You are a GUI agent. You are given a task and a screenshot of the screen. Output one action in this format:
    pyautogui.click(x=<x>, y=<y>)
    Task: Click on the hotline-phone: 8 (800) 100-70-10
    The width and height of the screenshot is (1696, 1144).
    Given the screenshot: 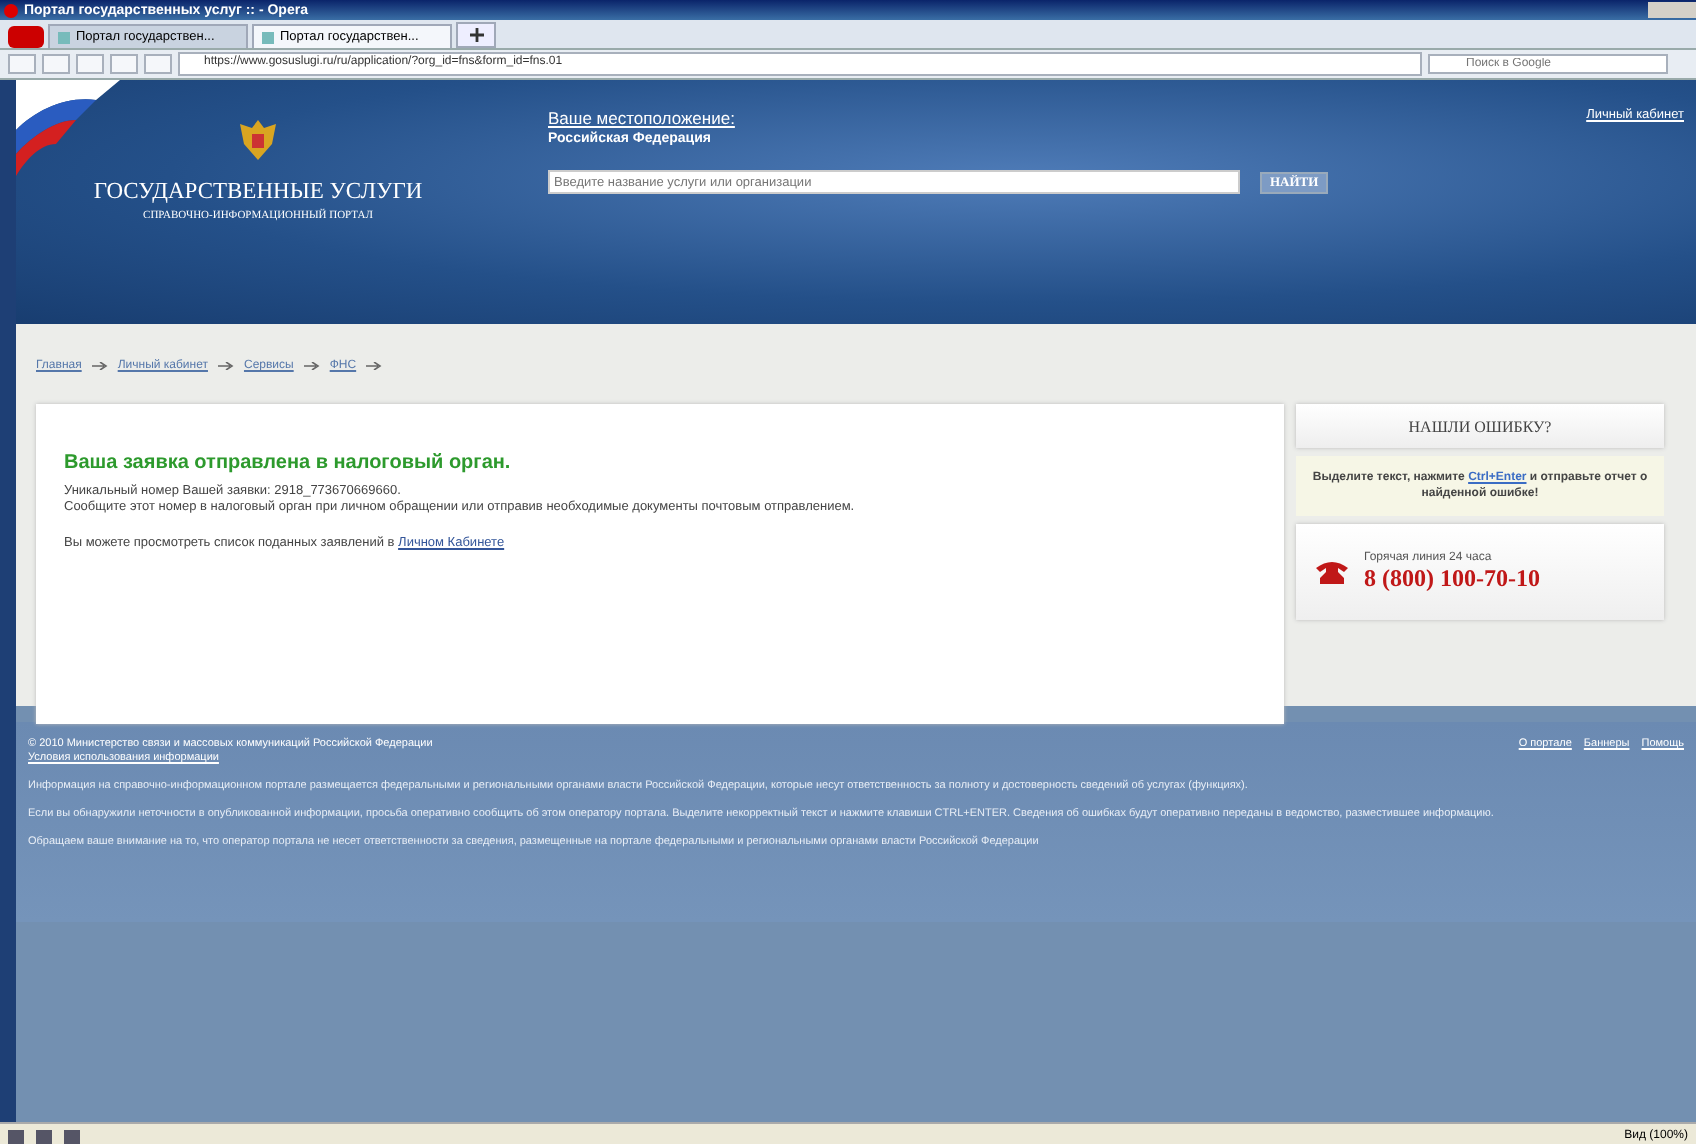 What is the action you would take?
    pyautogui.click(x=1452, y=578)
    